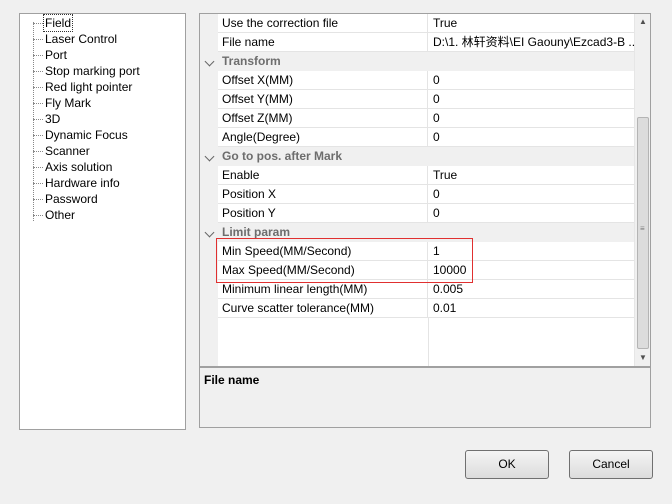  What do you see at coordinates (81, 39) in the screenshot?
I see `tree-item-label: Laser Control` at bounding box center [81, 39].